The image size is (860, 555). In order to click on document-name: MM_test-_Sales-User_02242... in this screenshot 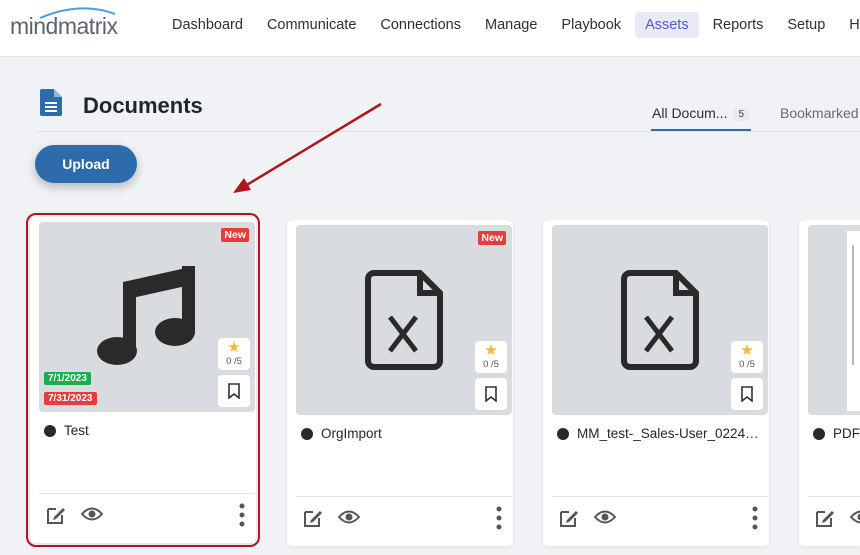, I will do `click(669, 433)`.